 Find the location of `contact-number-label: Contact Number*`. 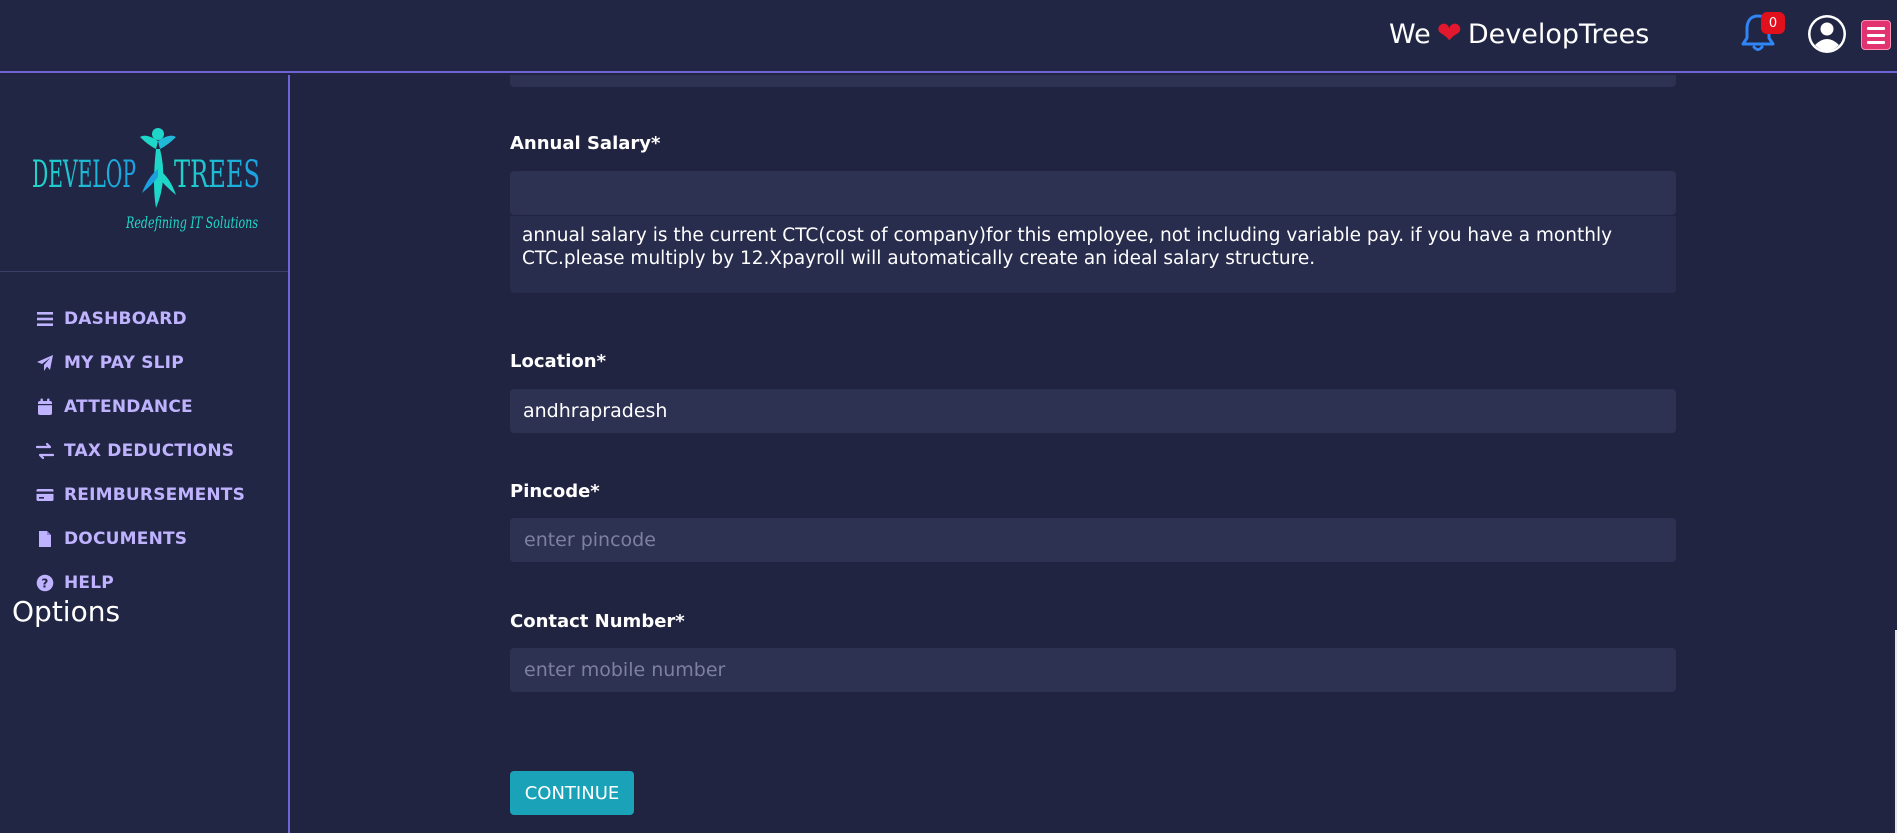

contact-number-label: Contact Number* is located at coordinates (597, 621).